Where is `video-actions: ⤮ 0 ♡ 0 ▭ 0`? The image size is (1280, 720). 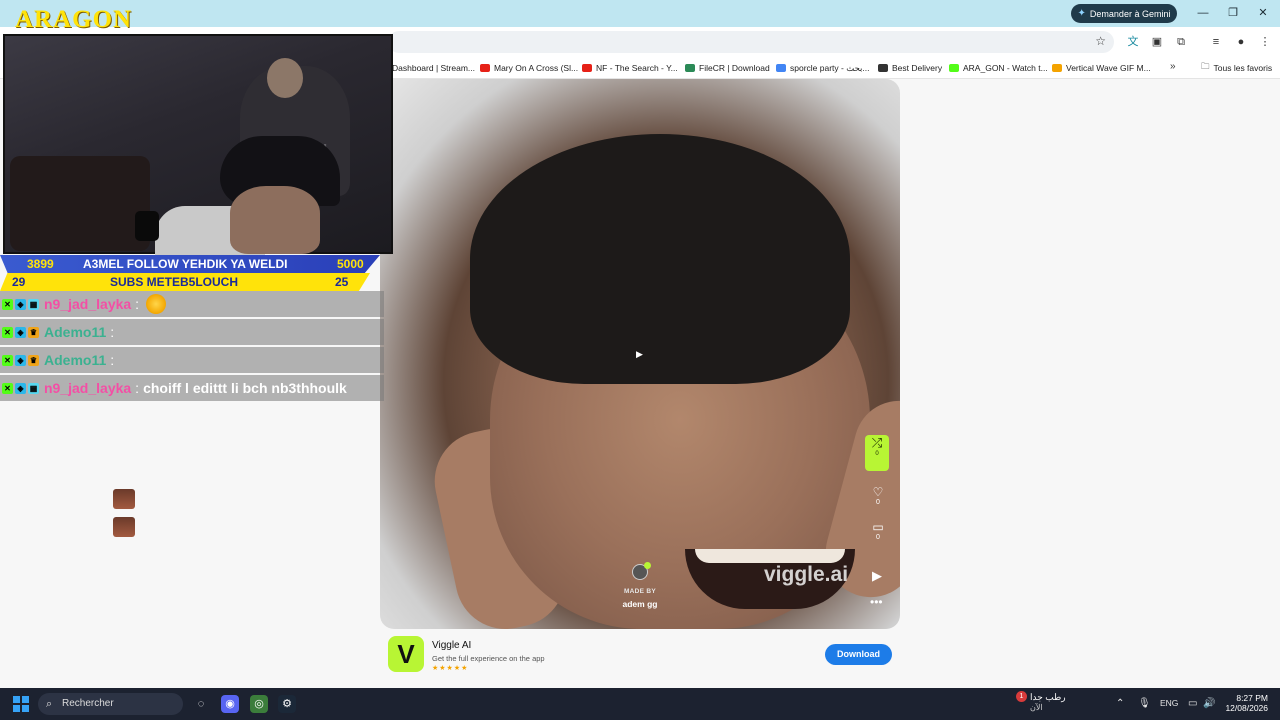
video-actions: ⤮ 0 ♡ 0 ▭ 0 is located at coordinates (878, 488).